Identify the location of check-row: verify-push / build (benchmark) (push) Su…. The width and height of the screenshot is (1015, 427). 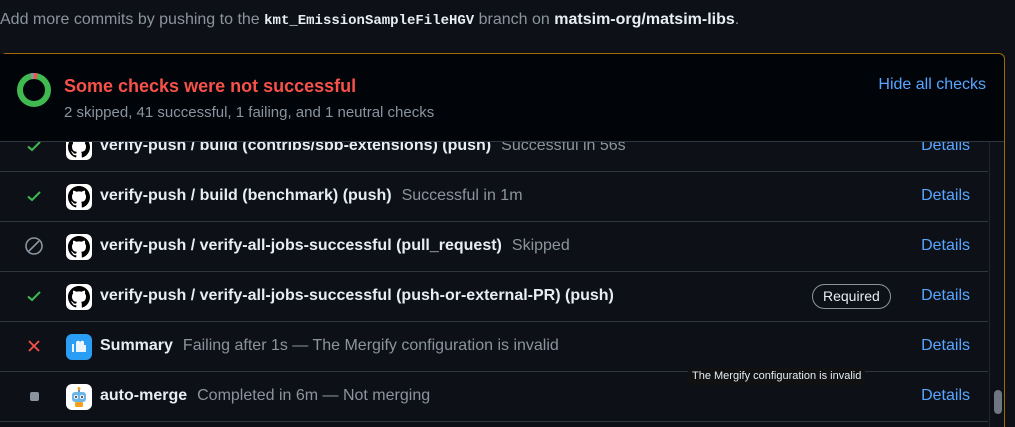
(494, 197).